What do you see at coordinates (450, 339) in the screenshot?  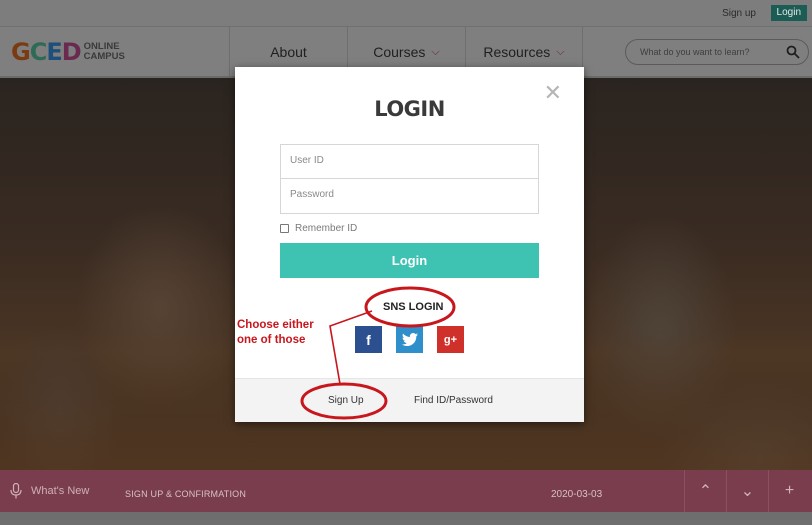 I see `google-plus-icon: g+` at bounding box center [450, 339].